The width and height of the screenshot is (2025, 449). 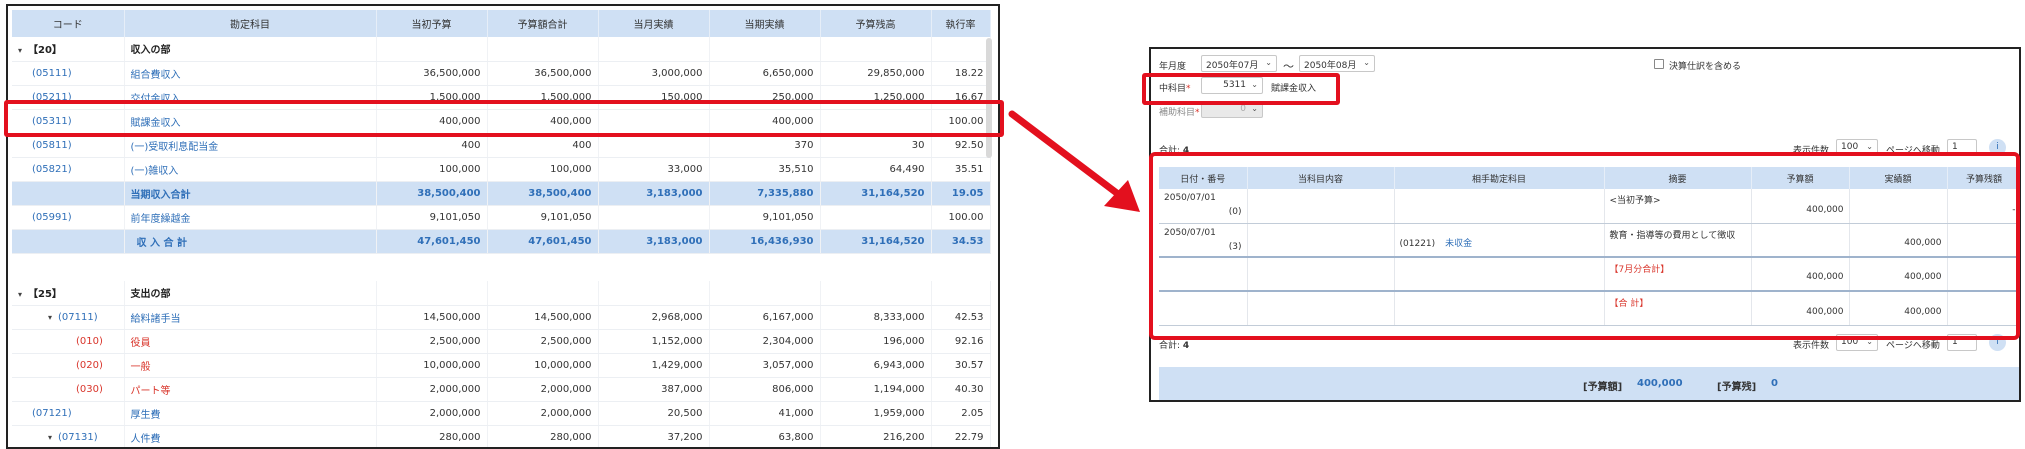 I want to click on column-header: 当期実績, so click(x=765, y=23).